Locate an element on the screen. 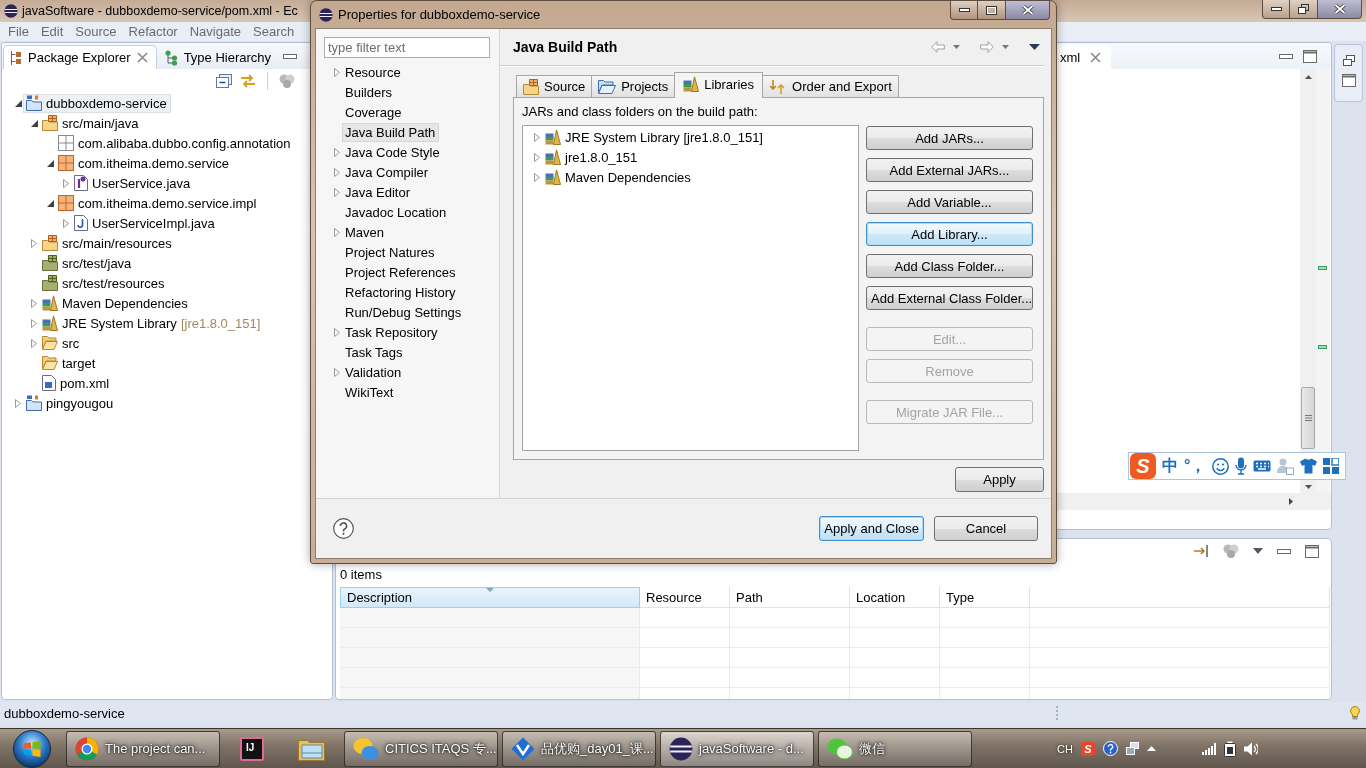 The height and width of the screenshot is (768, 1366). dialog-button: Cancel is located at coordinates (986, 528).